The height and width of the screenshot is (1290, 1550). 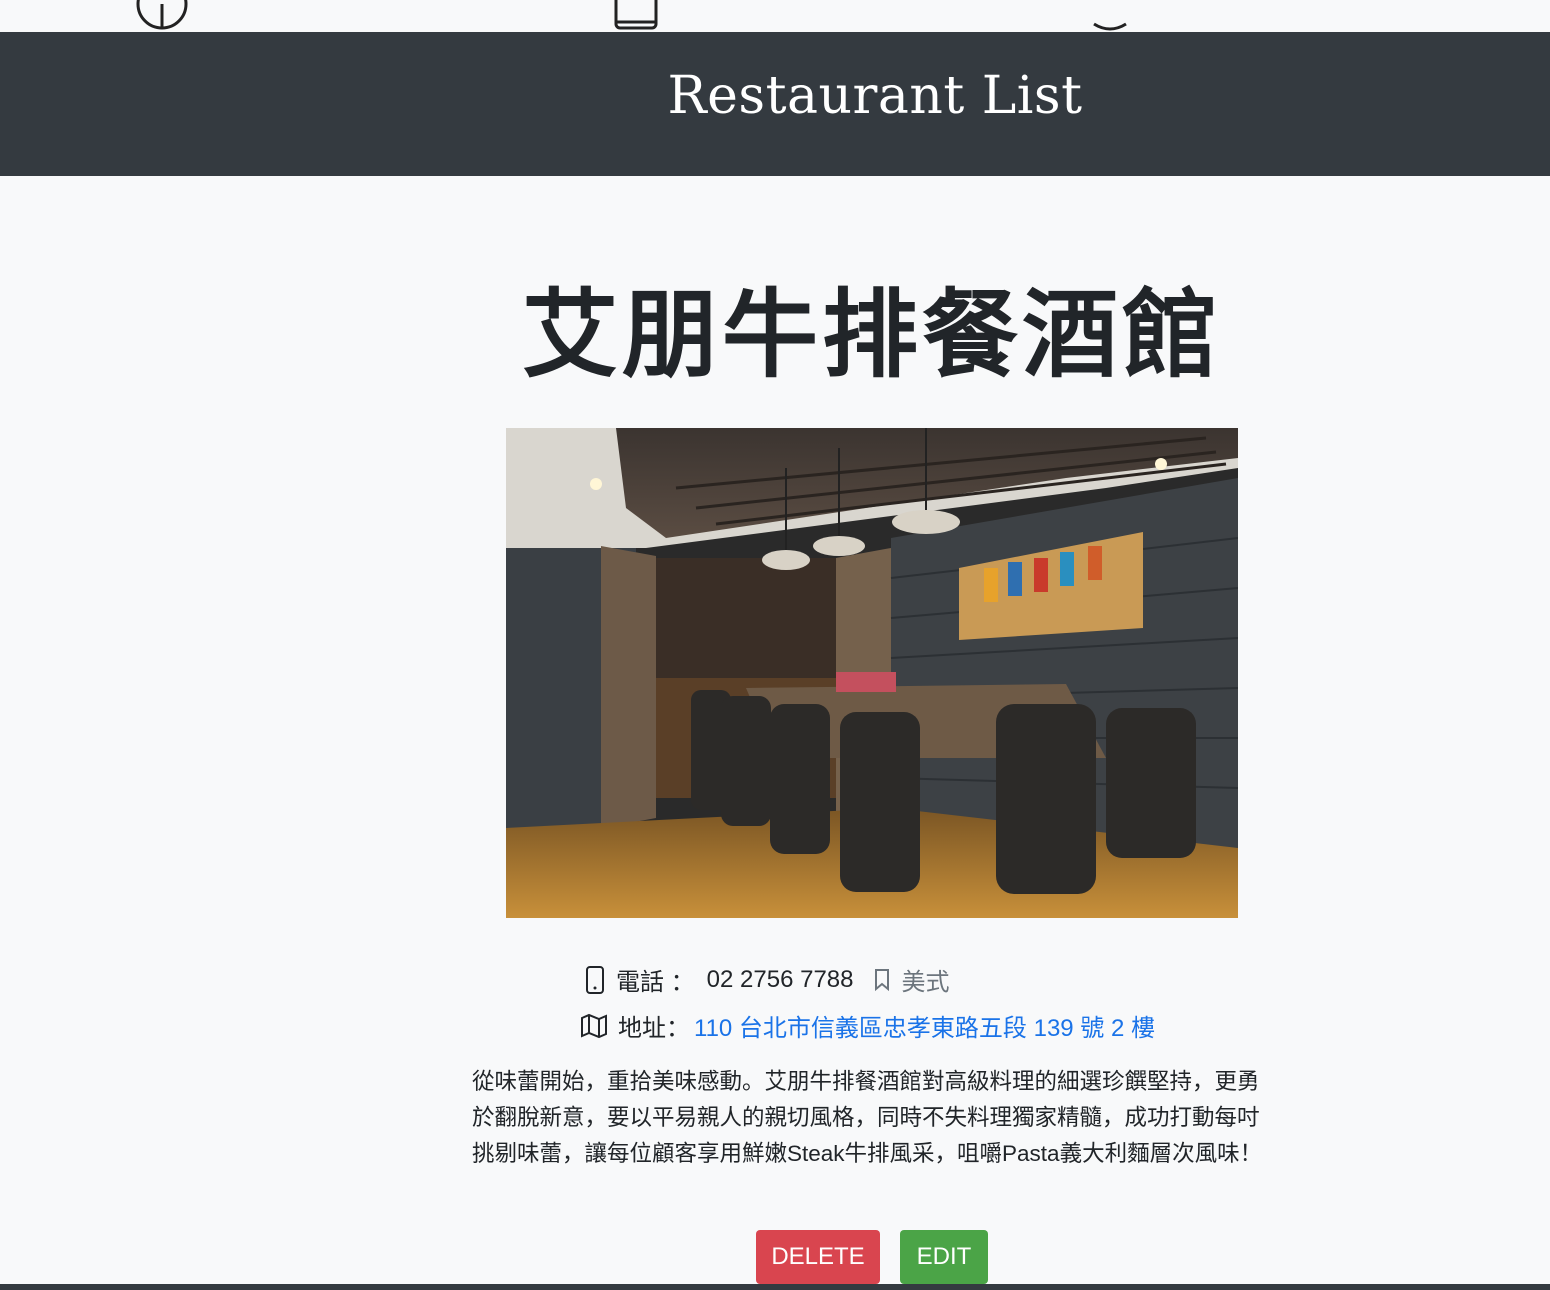 What do you see at coordinates (775, 1287) in the screenshot?
I see `footer-bar` at bounding box center [775, 1287].